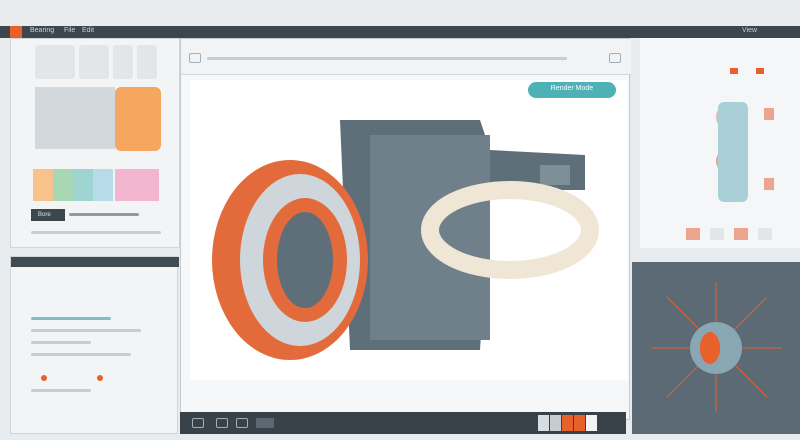 This screenshot has height=440, width=800. I want to click on bottom-toolbar, so click(403, 423).